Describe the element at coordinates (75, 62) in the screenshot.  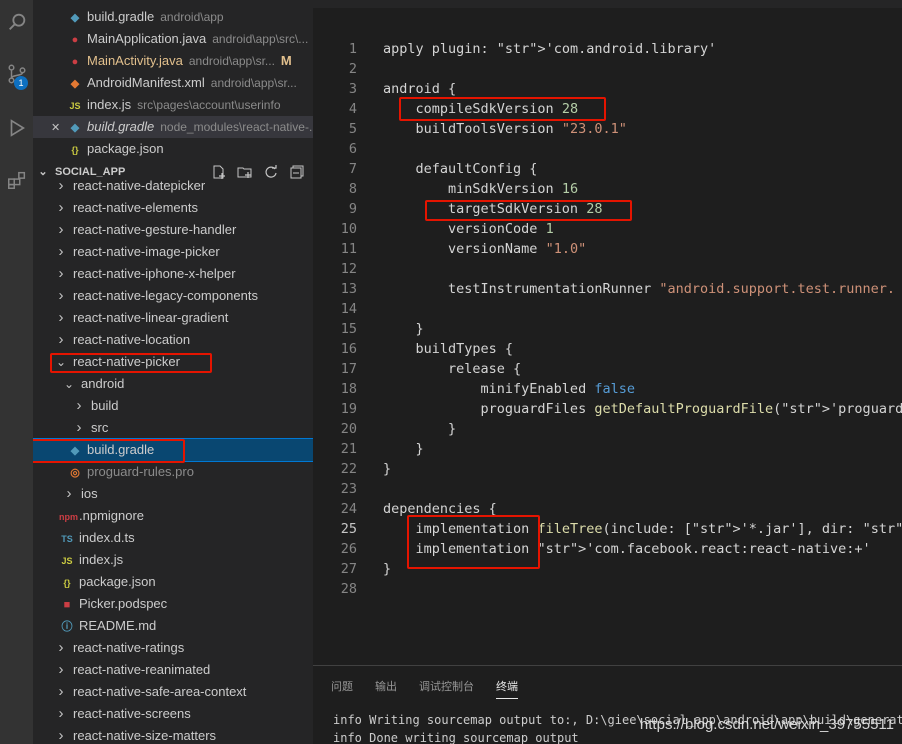
I see `java-icon: ●` at that location.